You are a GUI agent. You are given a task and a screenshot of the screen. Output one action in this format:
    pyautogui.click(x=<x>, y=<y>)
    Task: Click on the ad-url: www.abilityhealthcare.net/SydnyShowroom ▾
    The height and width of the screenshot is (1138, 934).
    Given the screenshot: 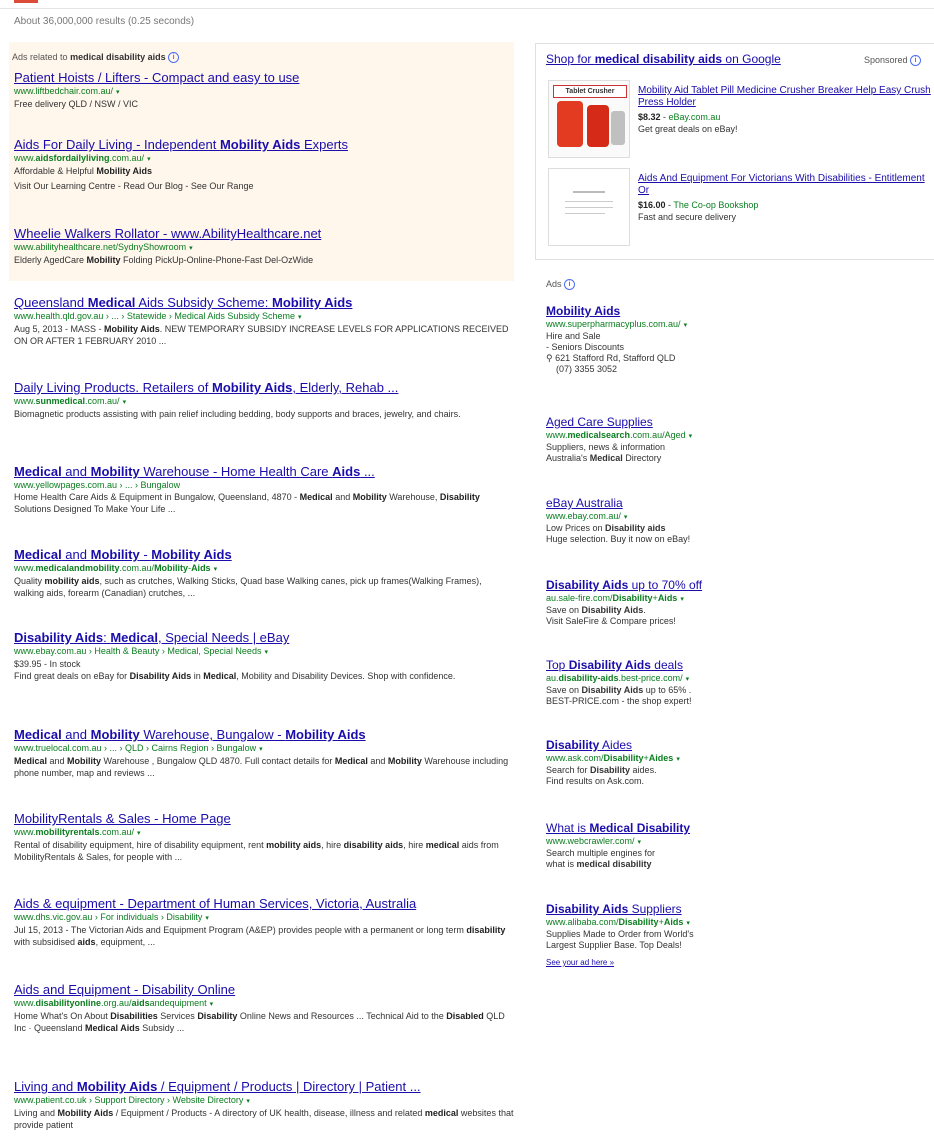 What is the action you would take?
    pyautogui.click(x=264, y=248)
    